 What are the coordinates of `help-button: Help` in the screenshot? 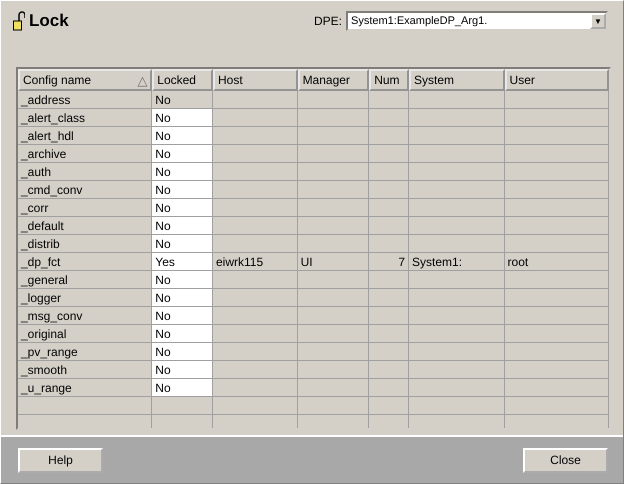 It's located at (60, 460).